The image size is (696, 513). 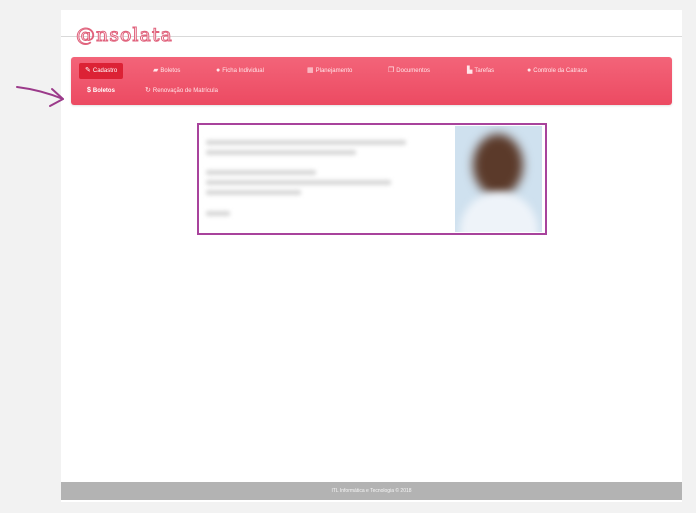 What do you see at coordinates (40, 96) in the screenshot?
I see `annotation-arrow-icon` at bounding box center [40, 96].